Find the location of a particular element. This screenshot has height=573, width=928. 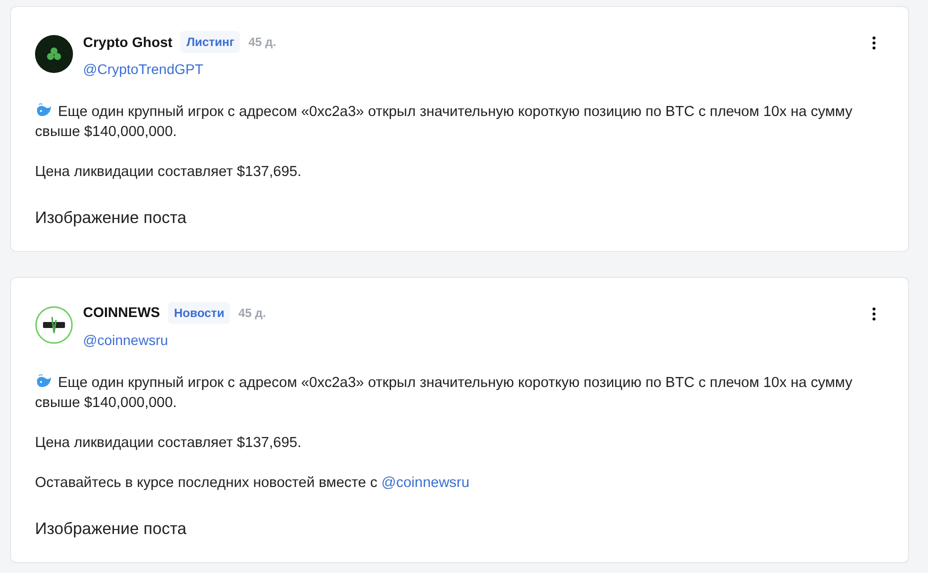

post-text: Оставайтесь в курсе последних новостей вместе с @coinnewsru is located at coordinates (252, 483).